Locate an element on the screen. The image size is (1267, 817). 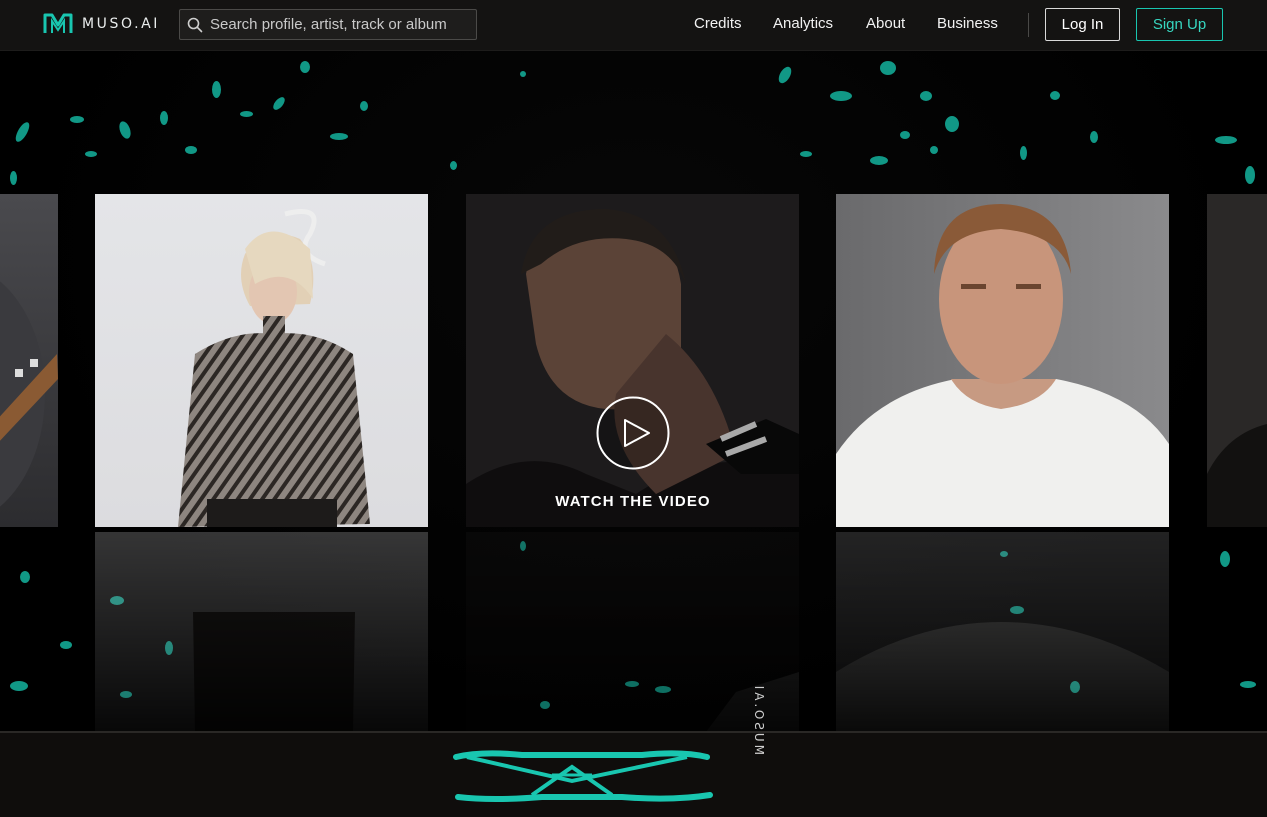
search-box is located at coordinates (328, 24).